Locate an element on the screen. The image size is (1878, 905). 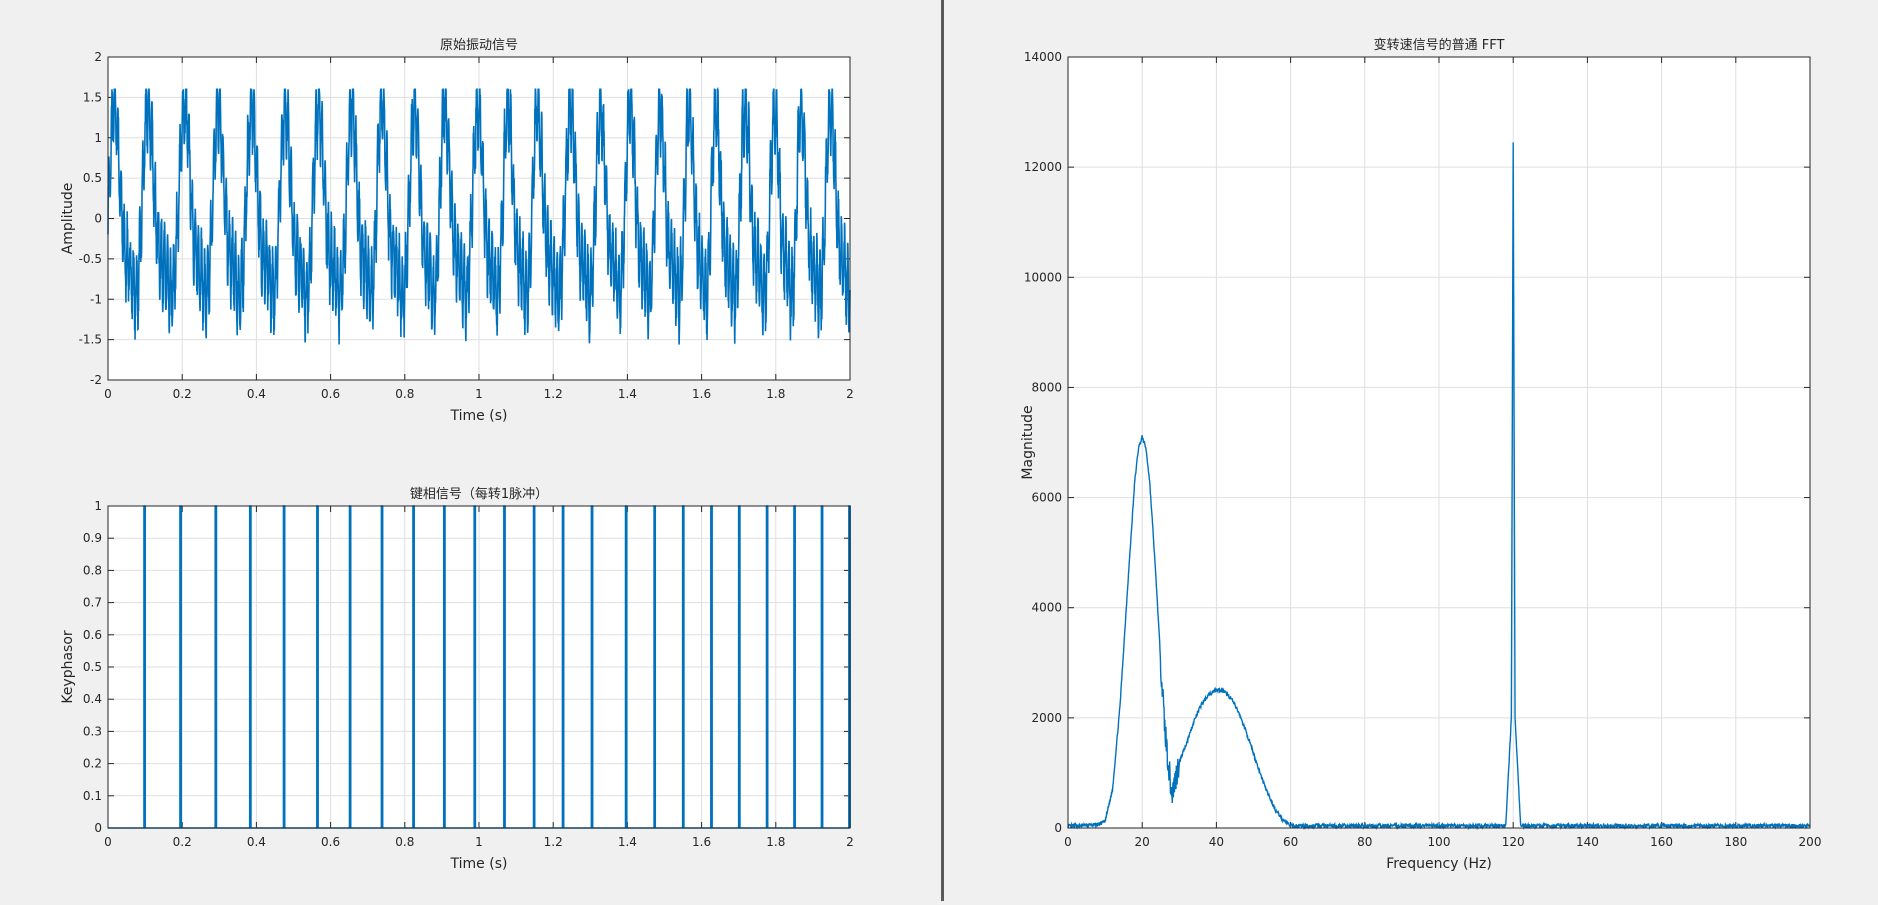
fft-y-tick-label: 14000 is located at coordinates (1043, 57).